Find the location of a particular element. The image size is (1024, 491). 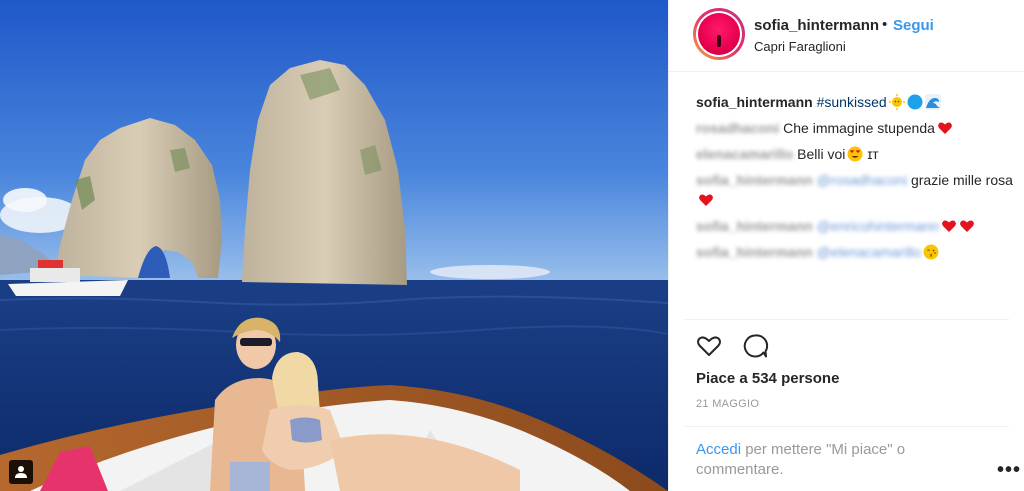

user-icon is located at coordinates (21, 472).